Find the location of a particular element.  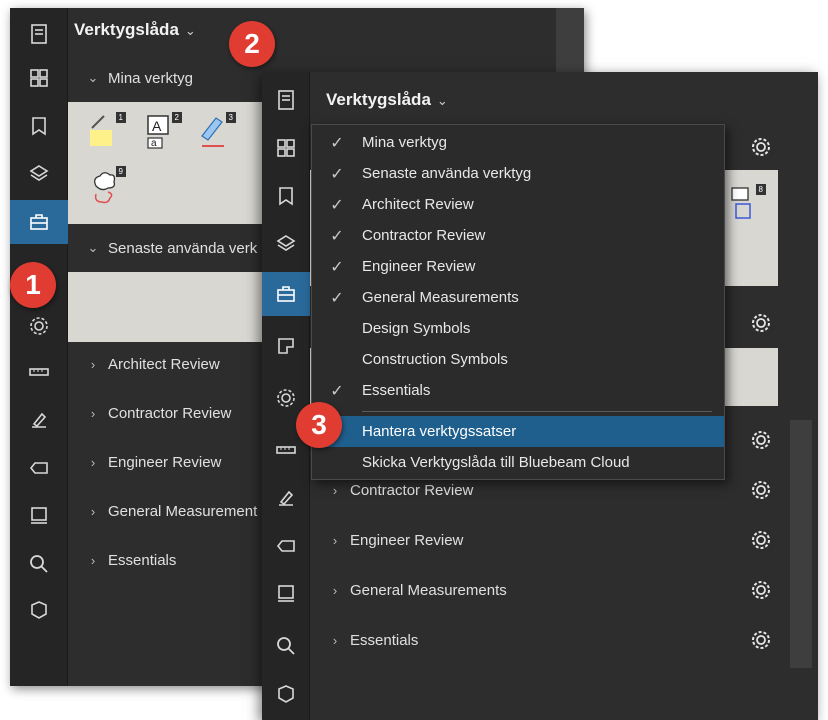

section-general-measurements: › General Measurements is located at coordinates (509, 590).